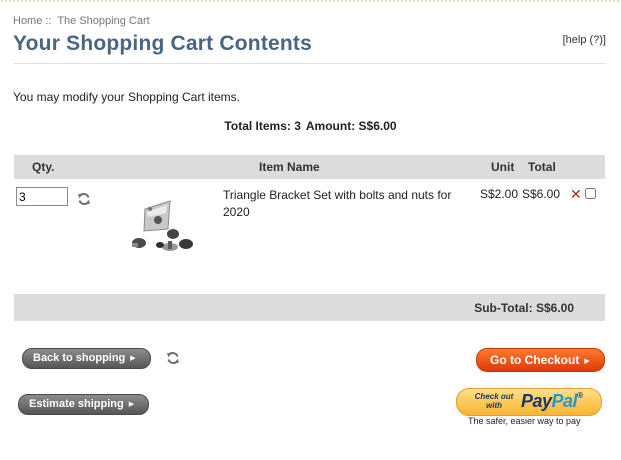  I want to click on estimate-shipping-button: Estimate shipping ▶, so click(84, 404).